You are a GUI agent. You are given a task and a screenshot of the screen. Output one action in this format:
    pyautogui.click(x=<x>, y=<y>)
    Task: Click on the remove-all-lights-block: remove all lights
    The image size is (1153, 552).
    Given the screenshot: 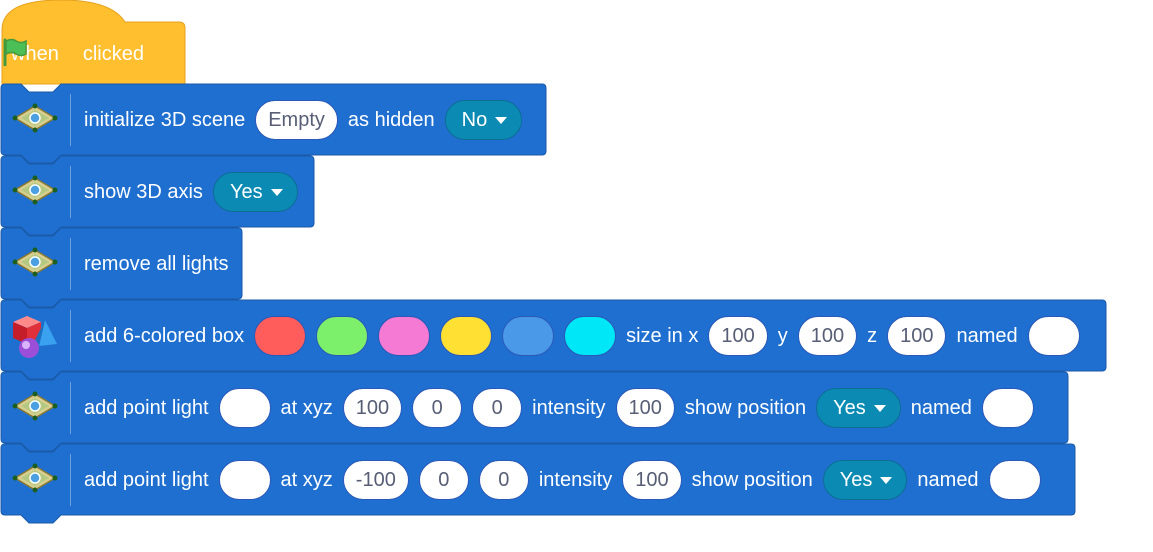 What is the action you would take?
    pyautogui.click(x=121, y=267)
    